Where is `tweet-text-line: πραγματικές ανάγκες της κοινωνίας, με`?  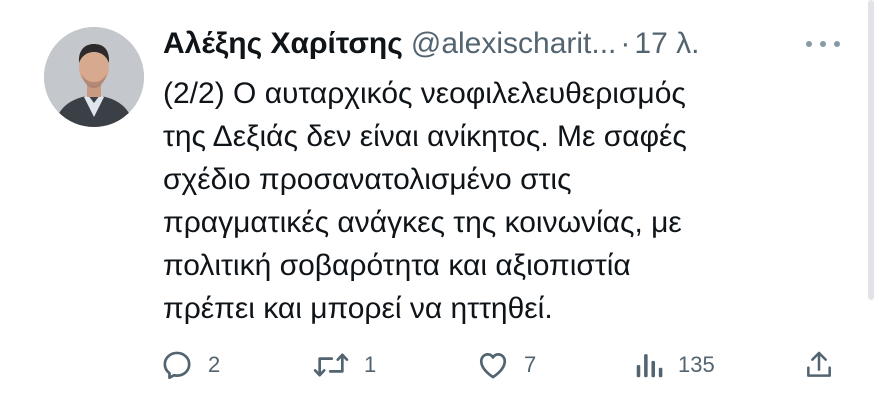 tweet-text-line: πραγματικές ανάγκες της κοινωνίας, με is located at coordinates (422, 222).